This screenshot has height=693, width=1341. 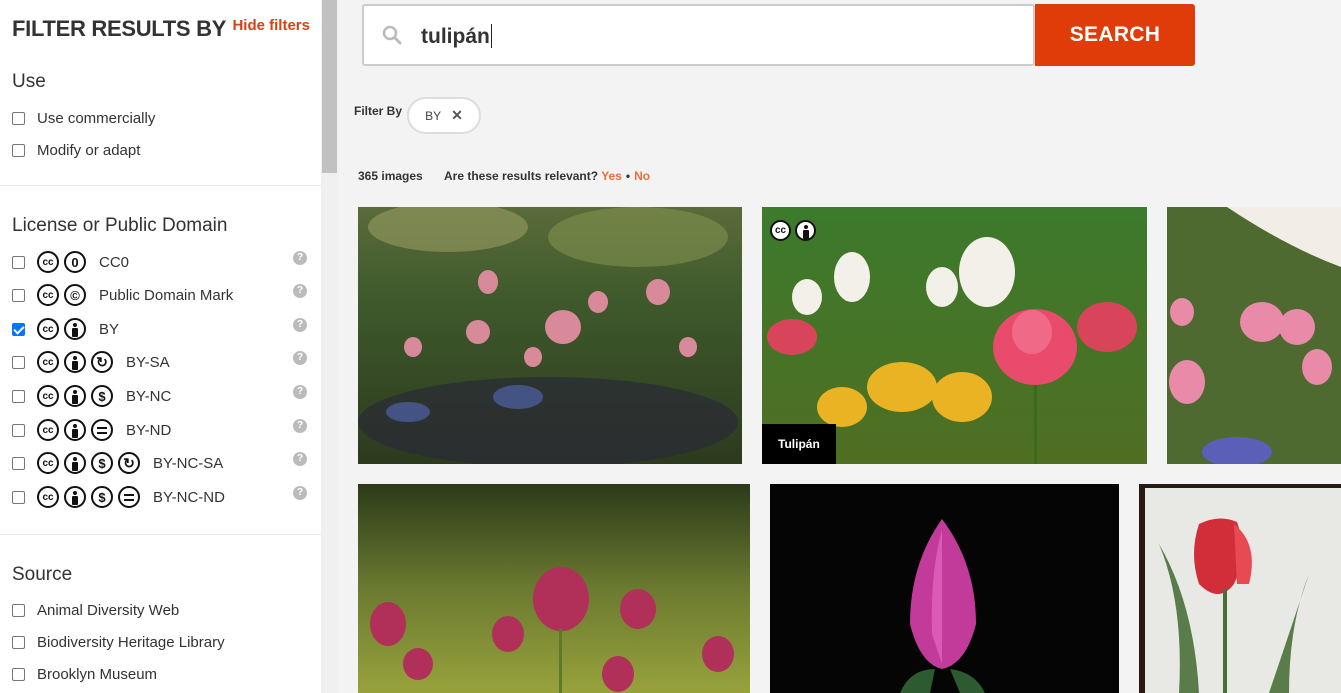 I want to click on relevance-question: Are these results relevant?, so click(x=521, y=176).